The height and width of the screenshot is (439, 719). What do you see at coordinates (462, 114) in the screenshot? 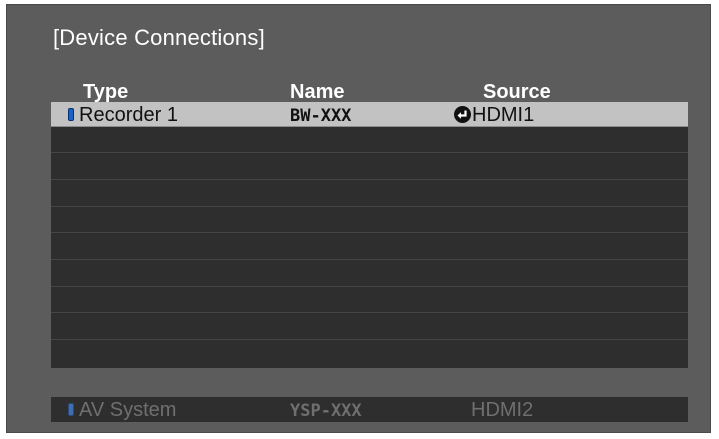
I see `link-arrow-icon` at bounding box center [462, 114].